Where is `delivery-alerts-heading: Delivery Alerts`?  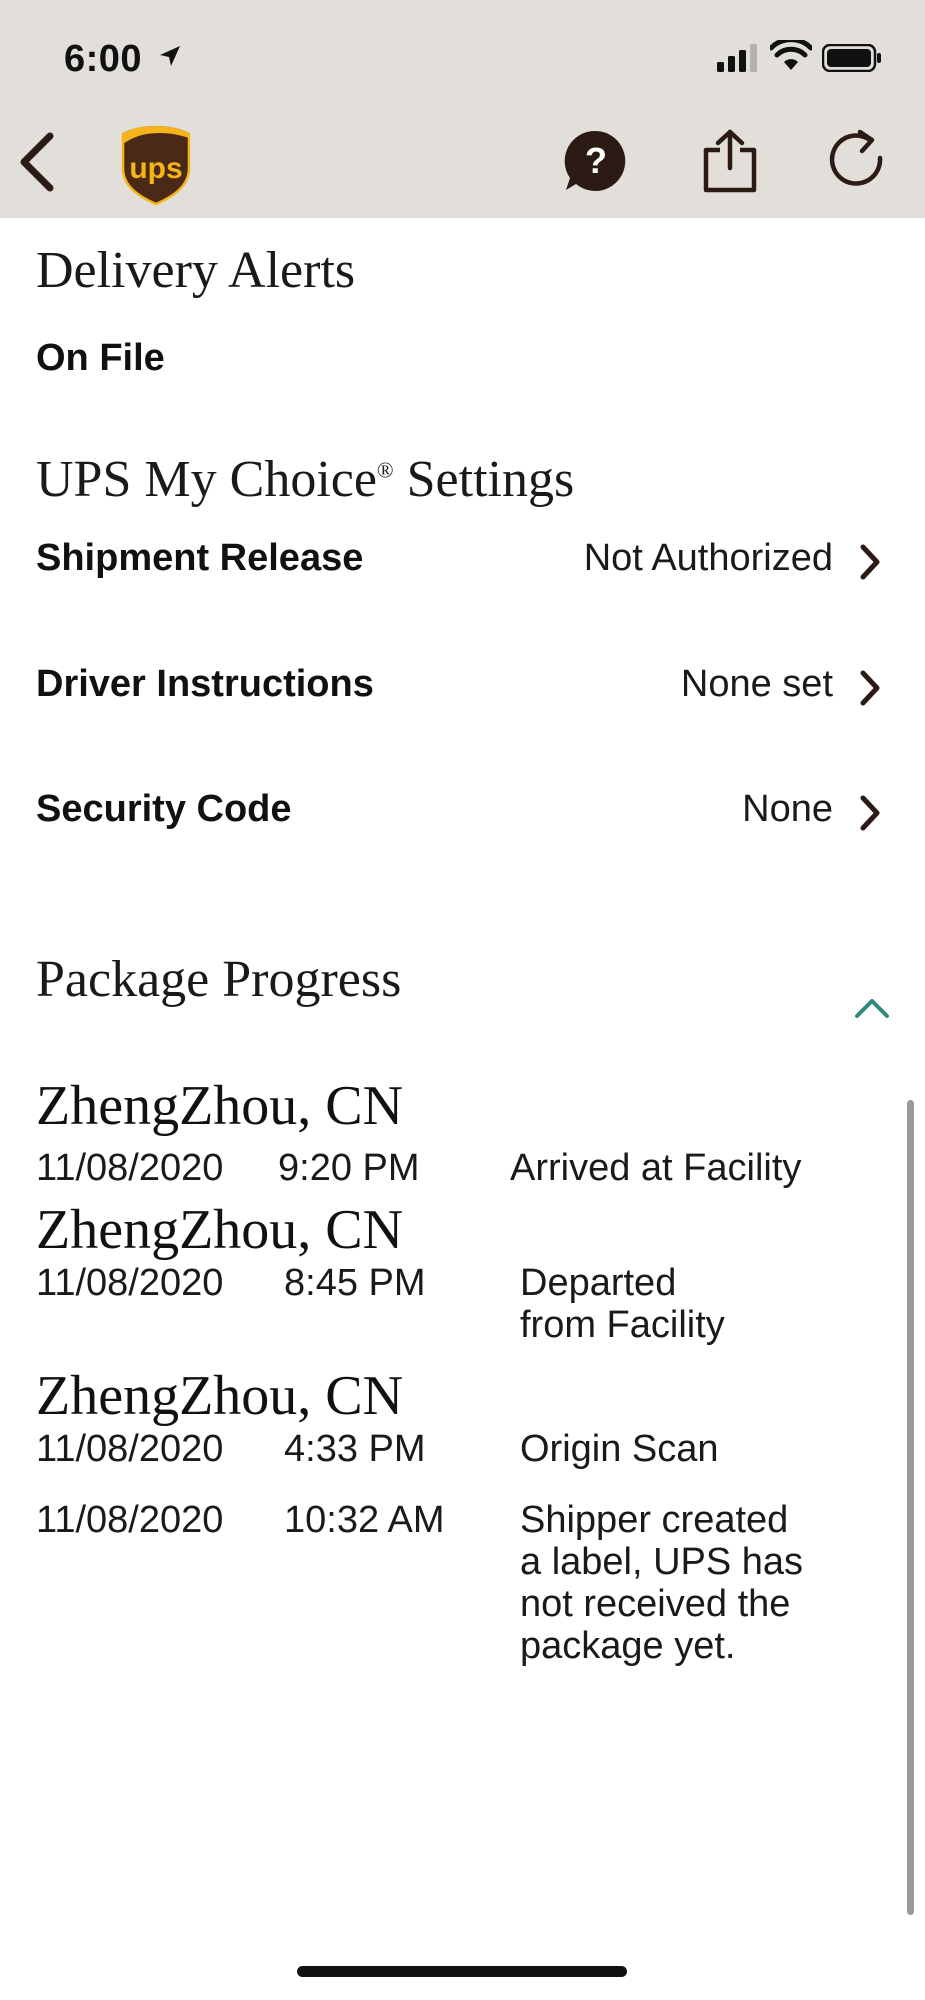 delivery-alerts-heading: Delivery Alerts is located at coordinates (196, 270).